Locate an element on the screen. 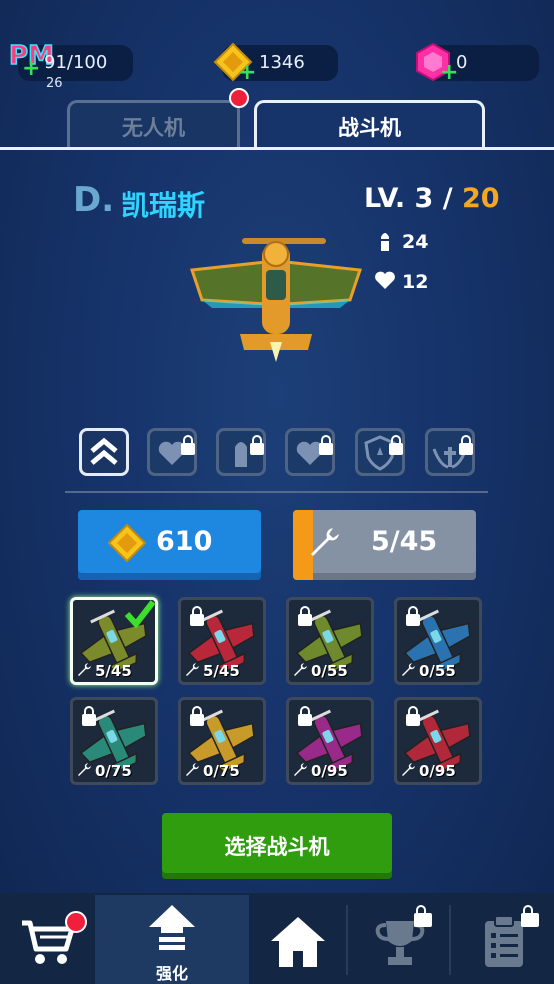  tab-fighter-label: 战斗机 is located at coordinates (369, 128).